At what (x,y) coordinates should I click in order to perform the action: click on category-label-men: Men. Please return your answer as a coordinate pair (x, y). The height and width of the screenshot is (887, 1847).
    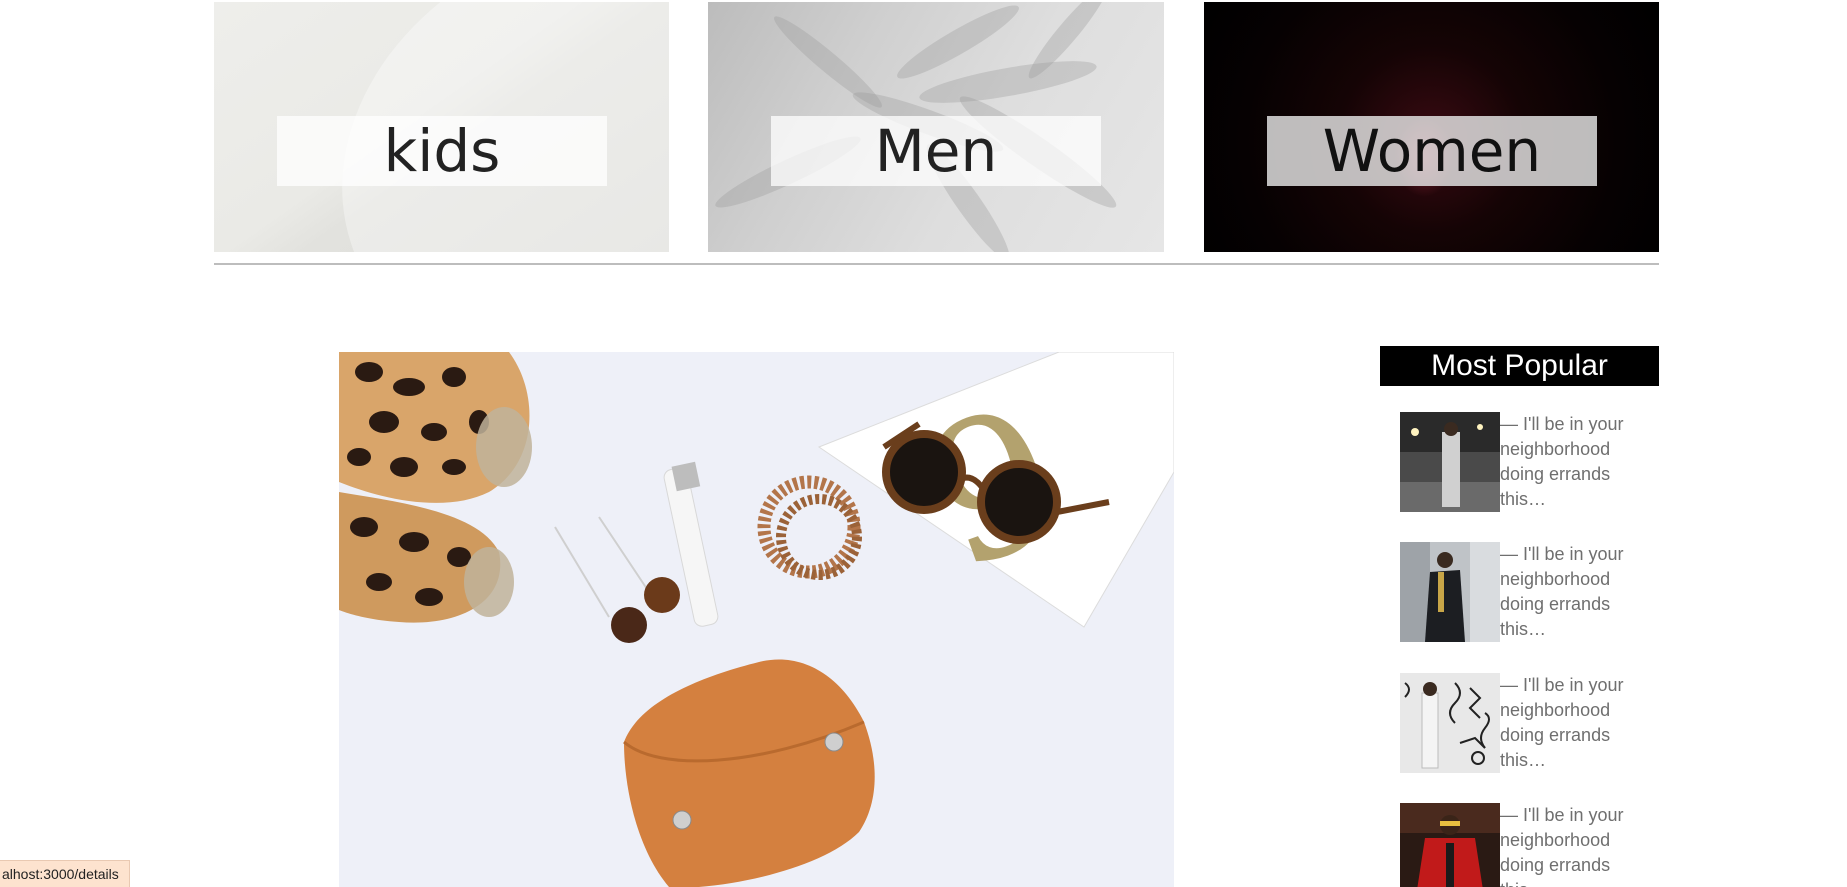
    Looking at the image, I should click on (936, 151).